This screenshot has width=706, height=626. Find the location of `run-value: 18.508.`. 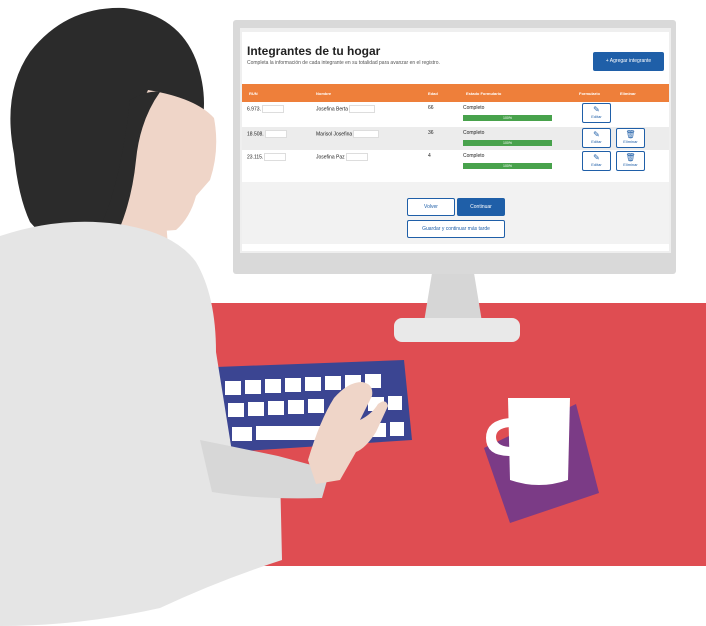

run-value: 18.508. is located at coordinates (255, 134).